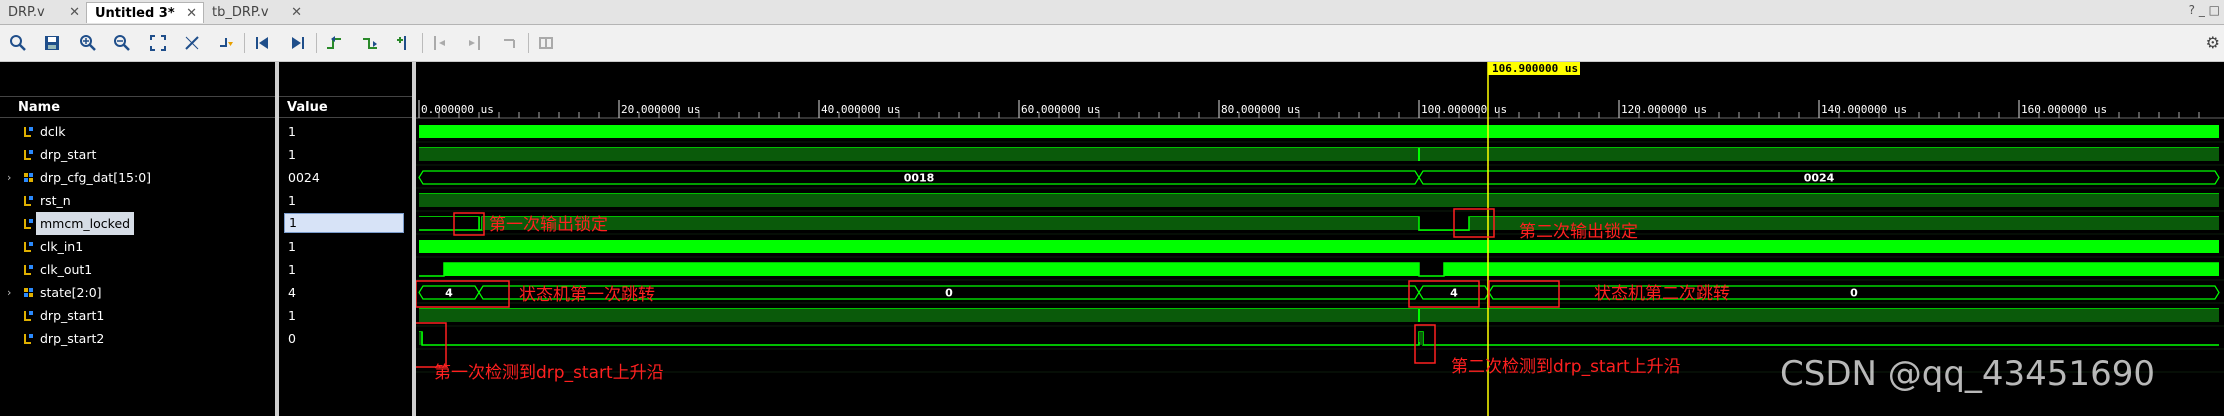 Image resolution: width=2224 pixels, height=416 pixels. What do you see at coordinates (192, 43) in the screenshot?
I see `cursor-icon` at bounding box center [192, 43].